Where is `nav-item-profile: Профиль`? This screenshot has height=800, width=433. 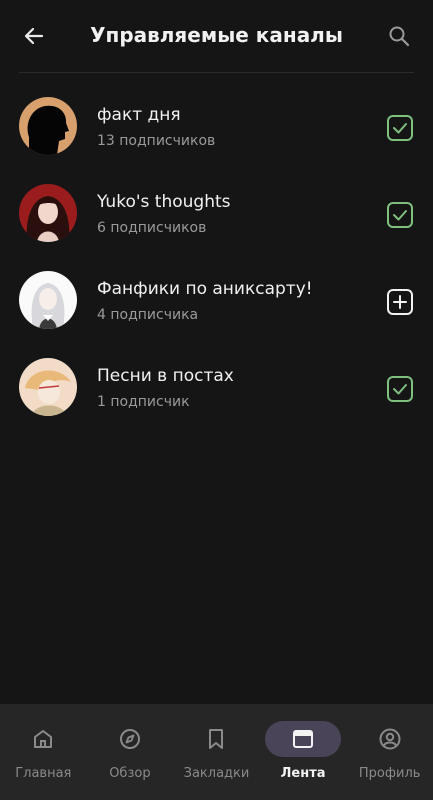 nav-item-profile: Профиль is located at coordinates (389, 752).